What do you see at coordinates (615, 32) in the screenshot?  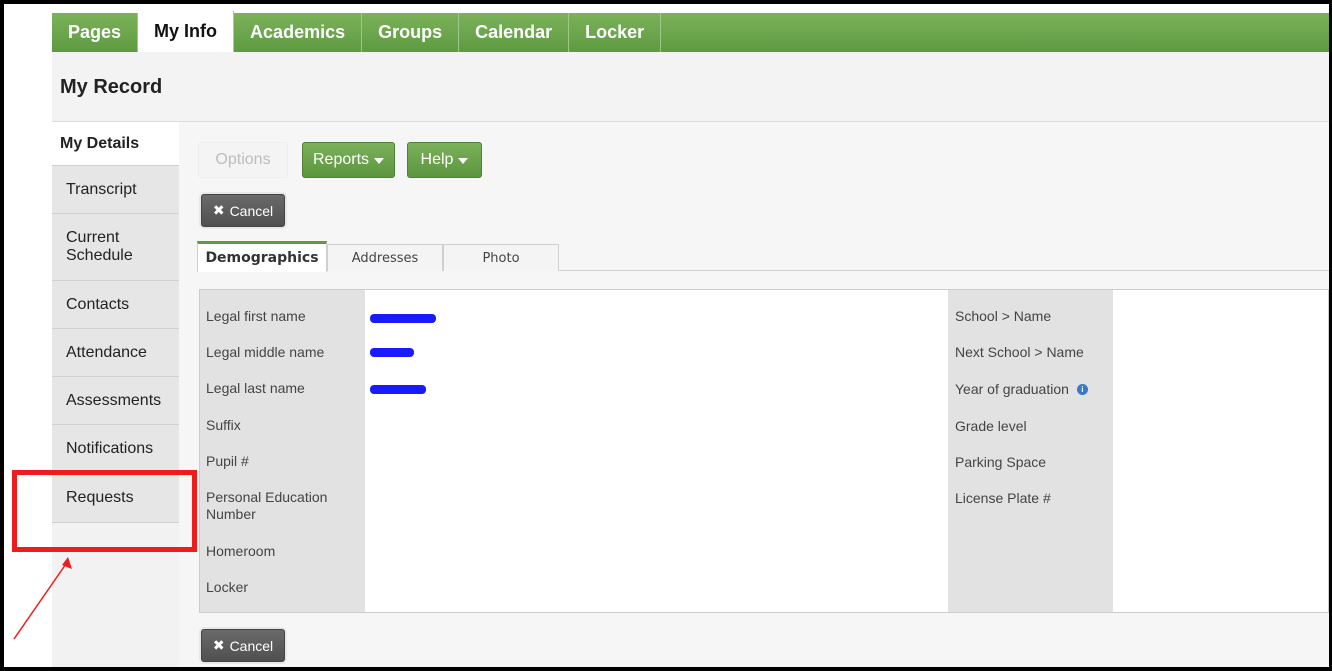 I see `tab-locker: Locker` at bounding box center [615, 32].